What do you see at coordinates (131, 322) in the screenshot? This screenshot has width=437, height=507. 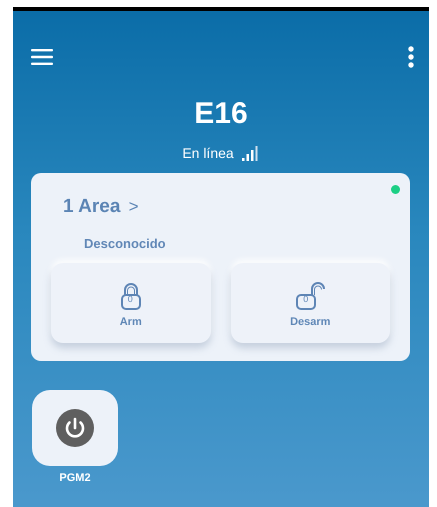 I see `button-label: Arm` at bounding box center [131, 322].